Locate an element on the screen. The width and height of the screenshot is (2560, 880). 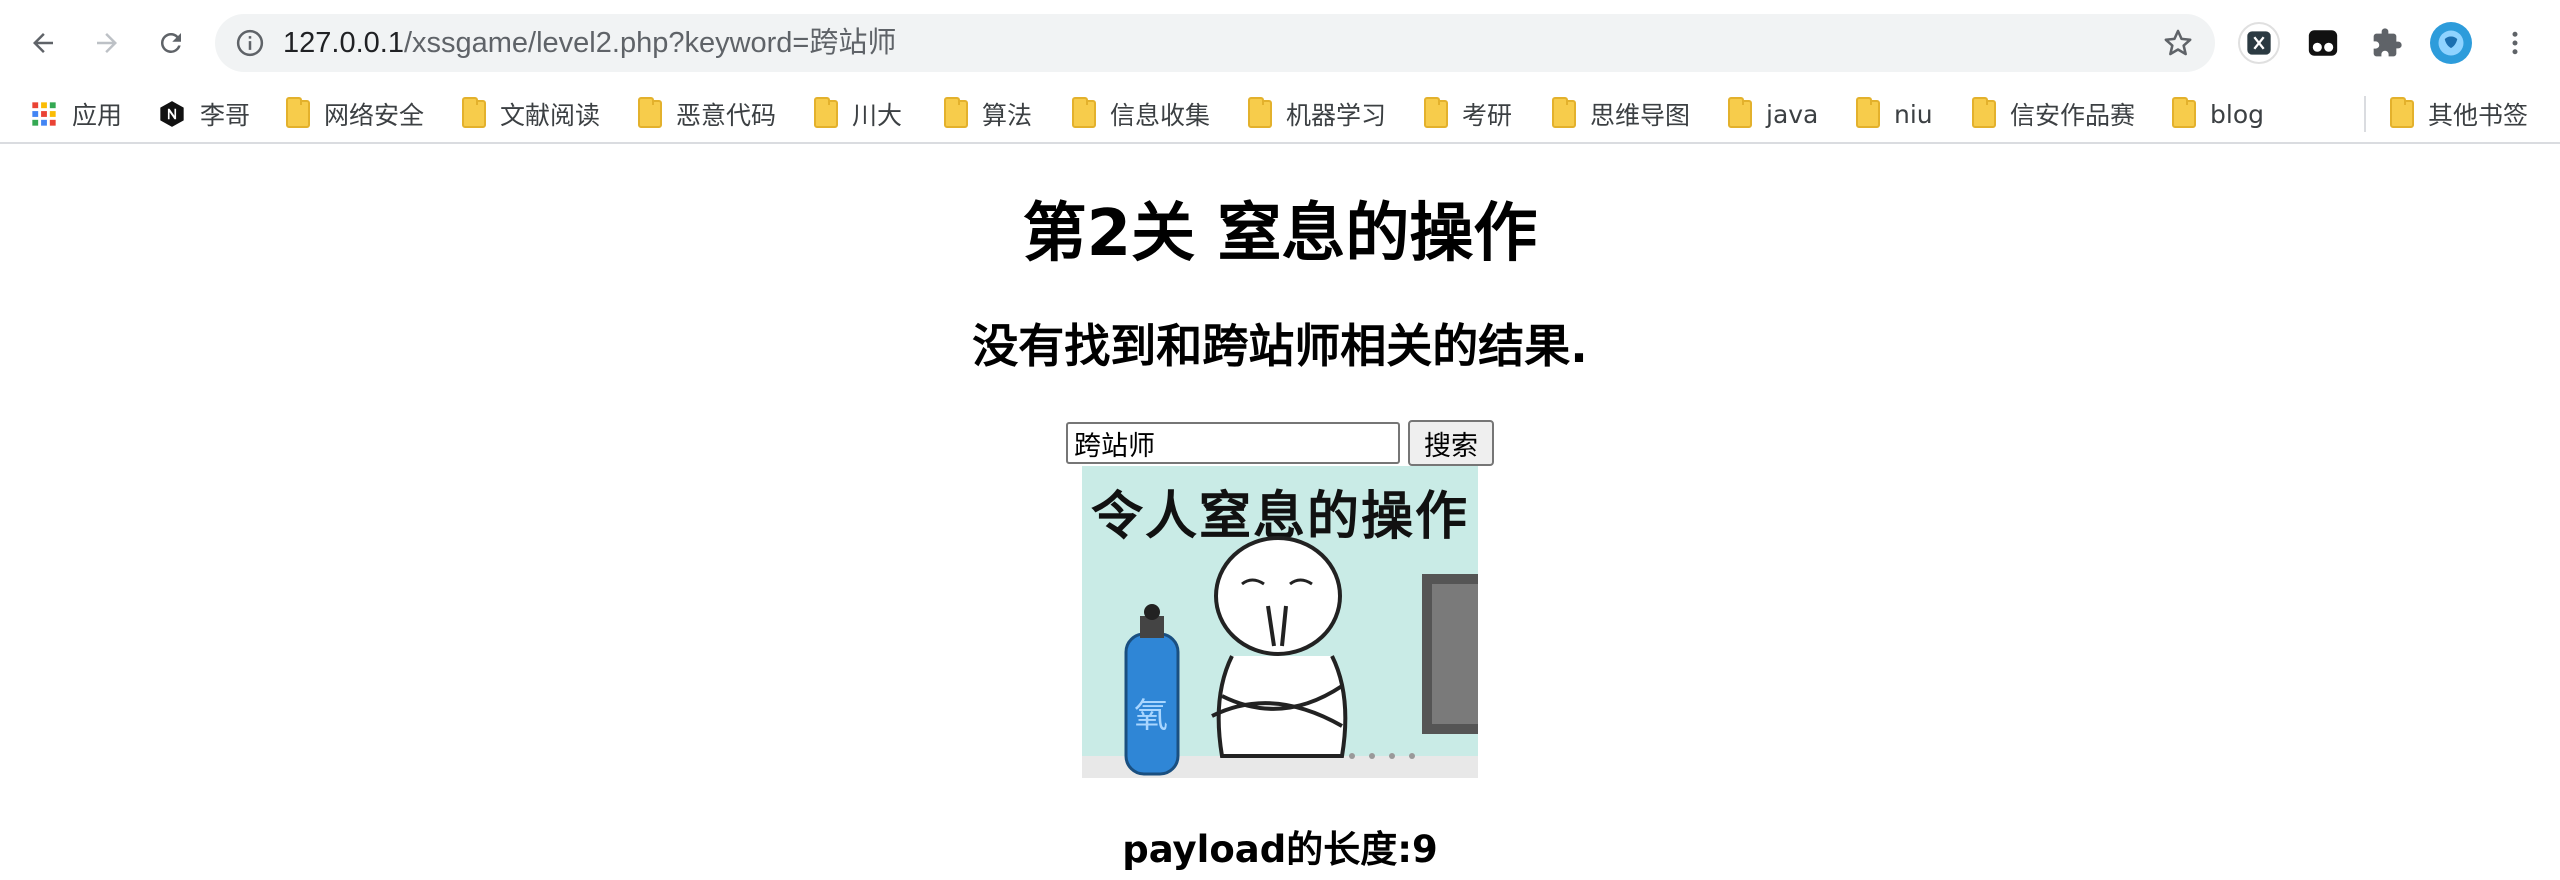
bookmark-folder: 算法 is located at coordinates (988, 114).